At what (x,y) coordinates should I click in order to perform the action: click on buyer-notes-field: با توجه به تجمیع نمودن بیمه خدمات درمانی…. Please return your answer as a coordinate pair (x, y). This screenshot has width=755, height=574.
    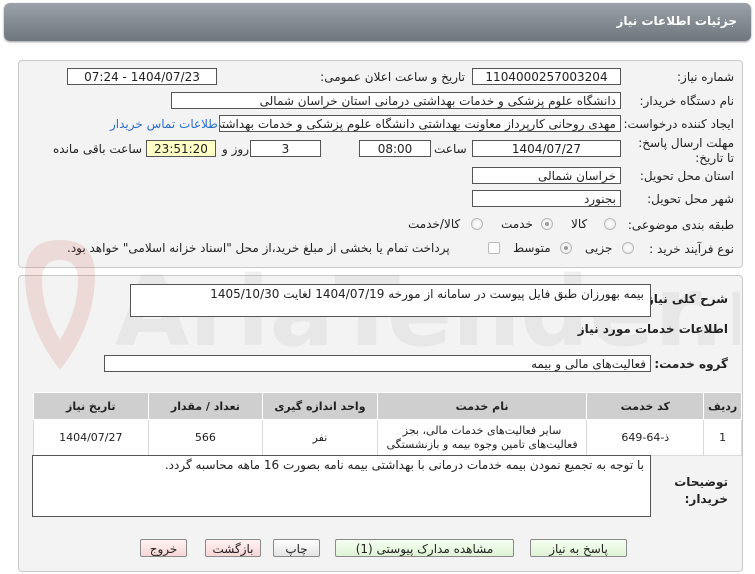
    Looking at the image, I should click on (341, 486).